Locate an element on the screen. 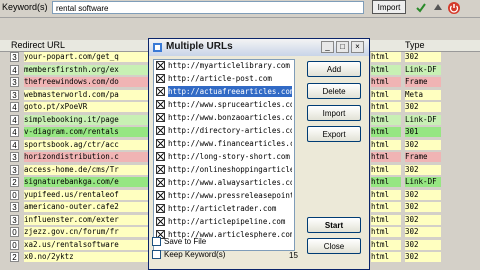  toolbar: Keyword(s) rental software Import is located at coordinates (240, 9).